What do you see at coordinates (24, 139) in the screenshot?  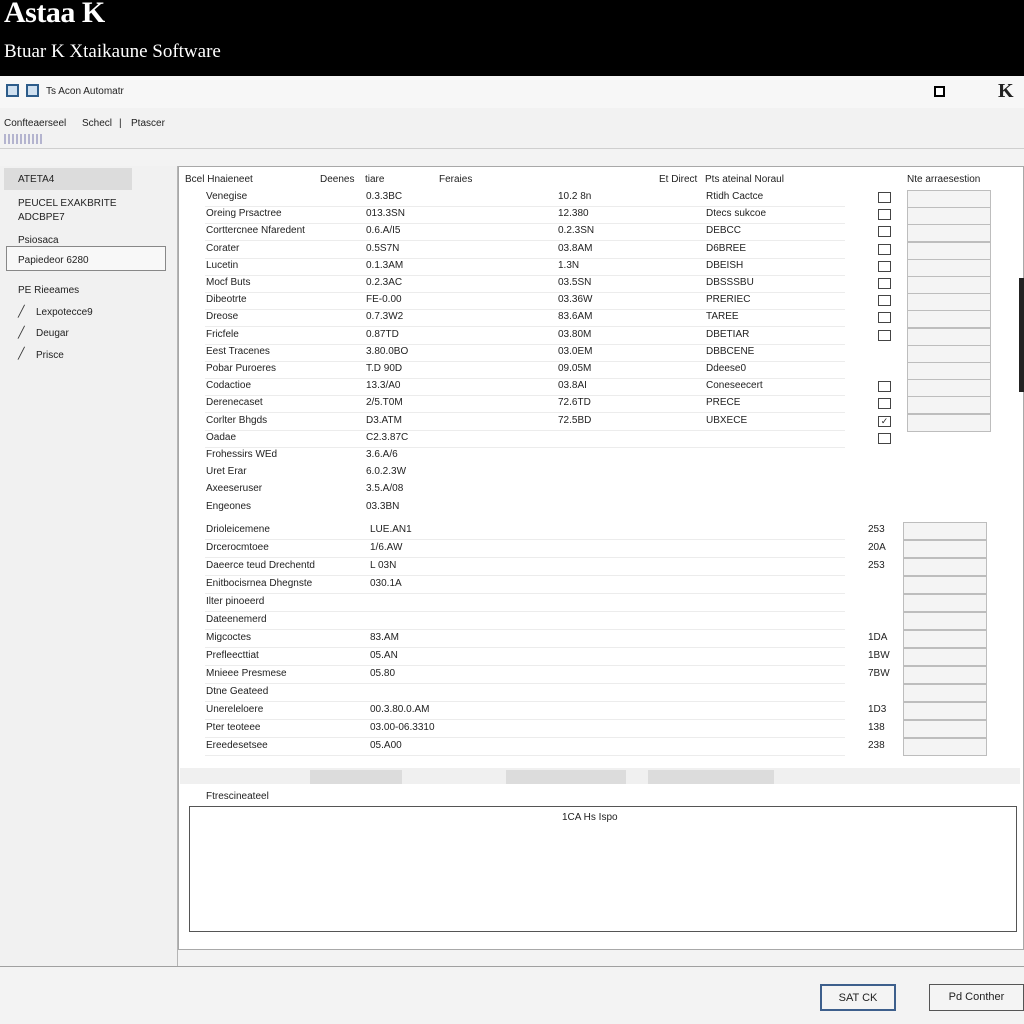 I see `menu-underline` at bounding box center [24, 139].